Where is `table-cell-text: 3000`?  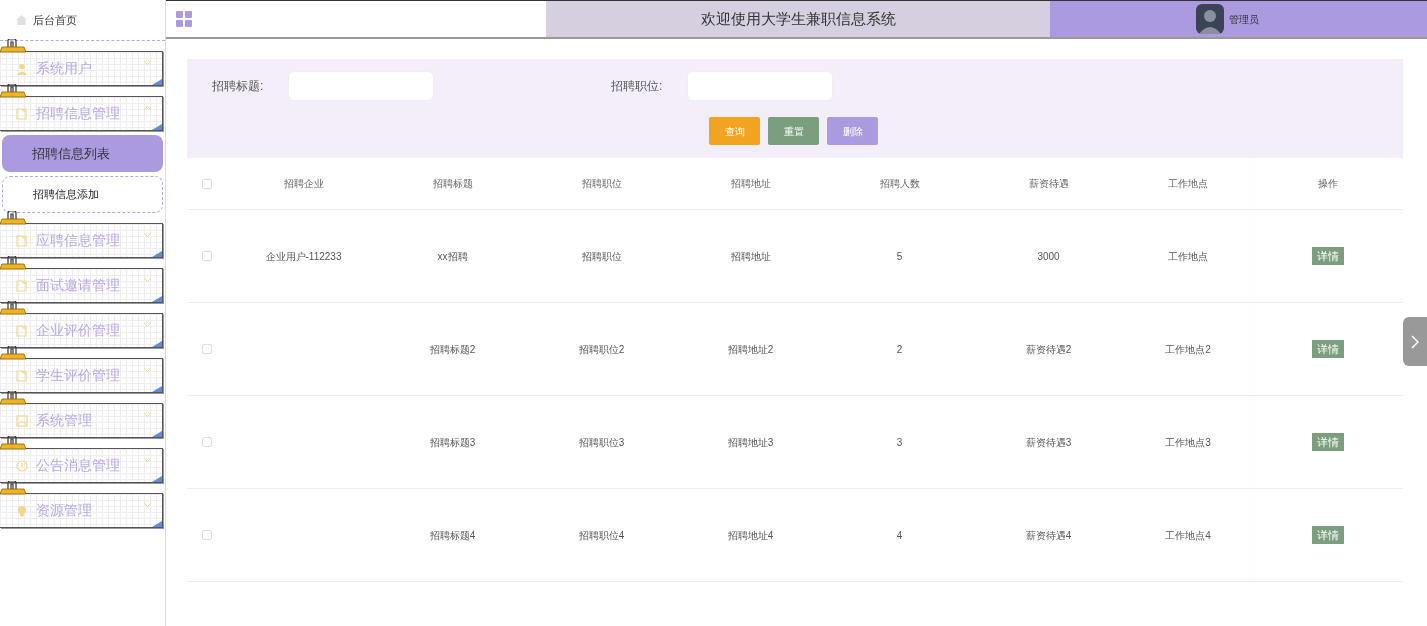 table-cell-text: 3000 is located at coordinates (1048, 256).